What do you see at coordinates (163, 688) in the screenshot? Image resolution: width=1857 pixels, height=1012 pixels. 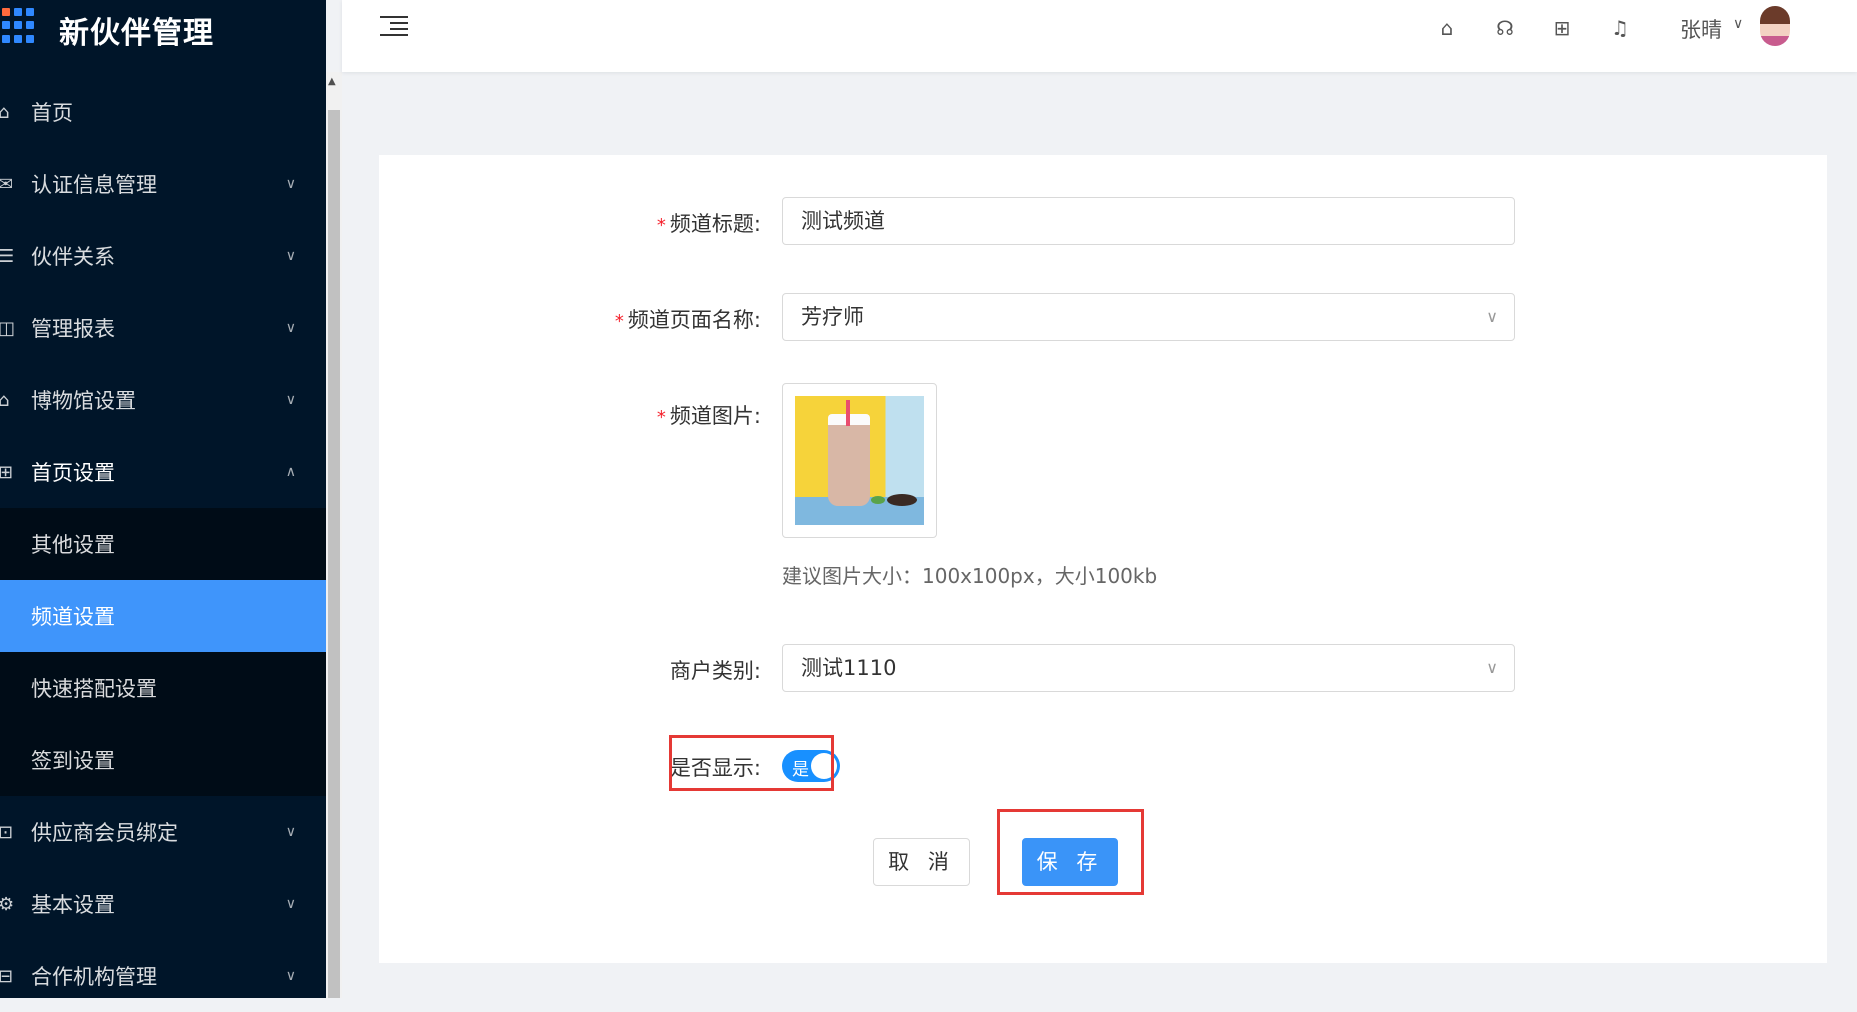 I see `sidebar-subitem-quick-match: 快速搭配设置` at bounding box center [163, 688].